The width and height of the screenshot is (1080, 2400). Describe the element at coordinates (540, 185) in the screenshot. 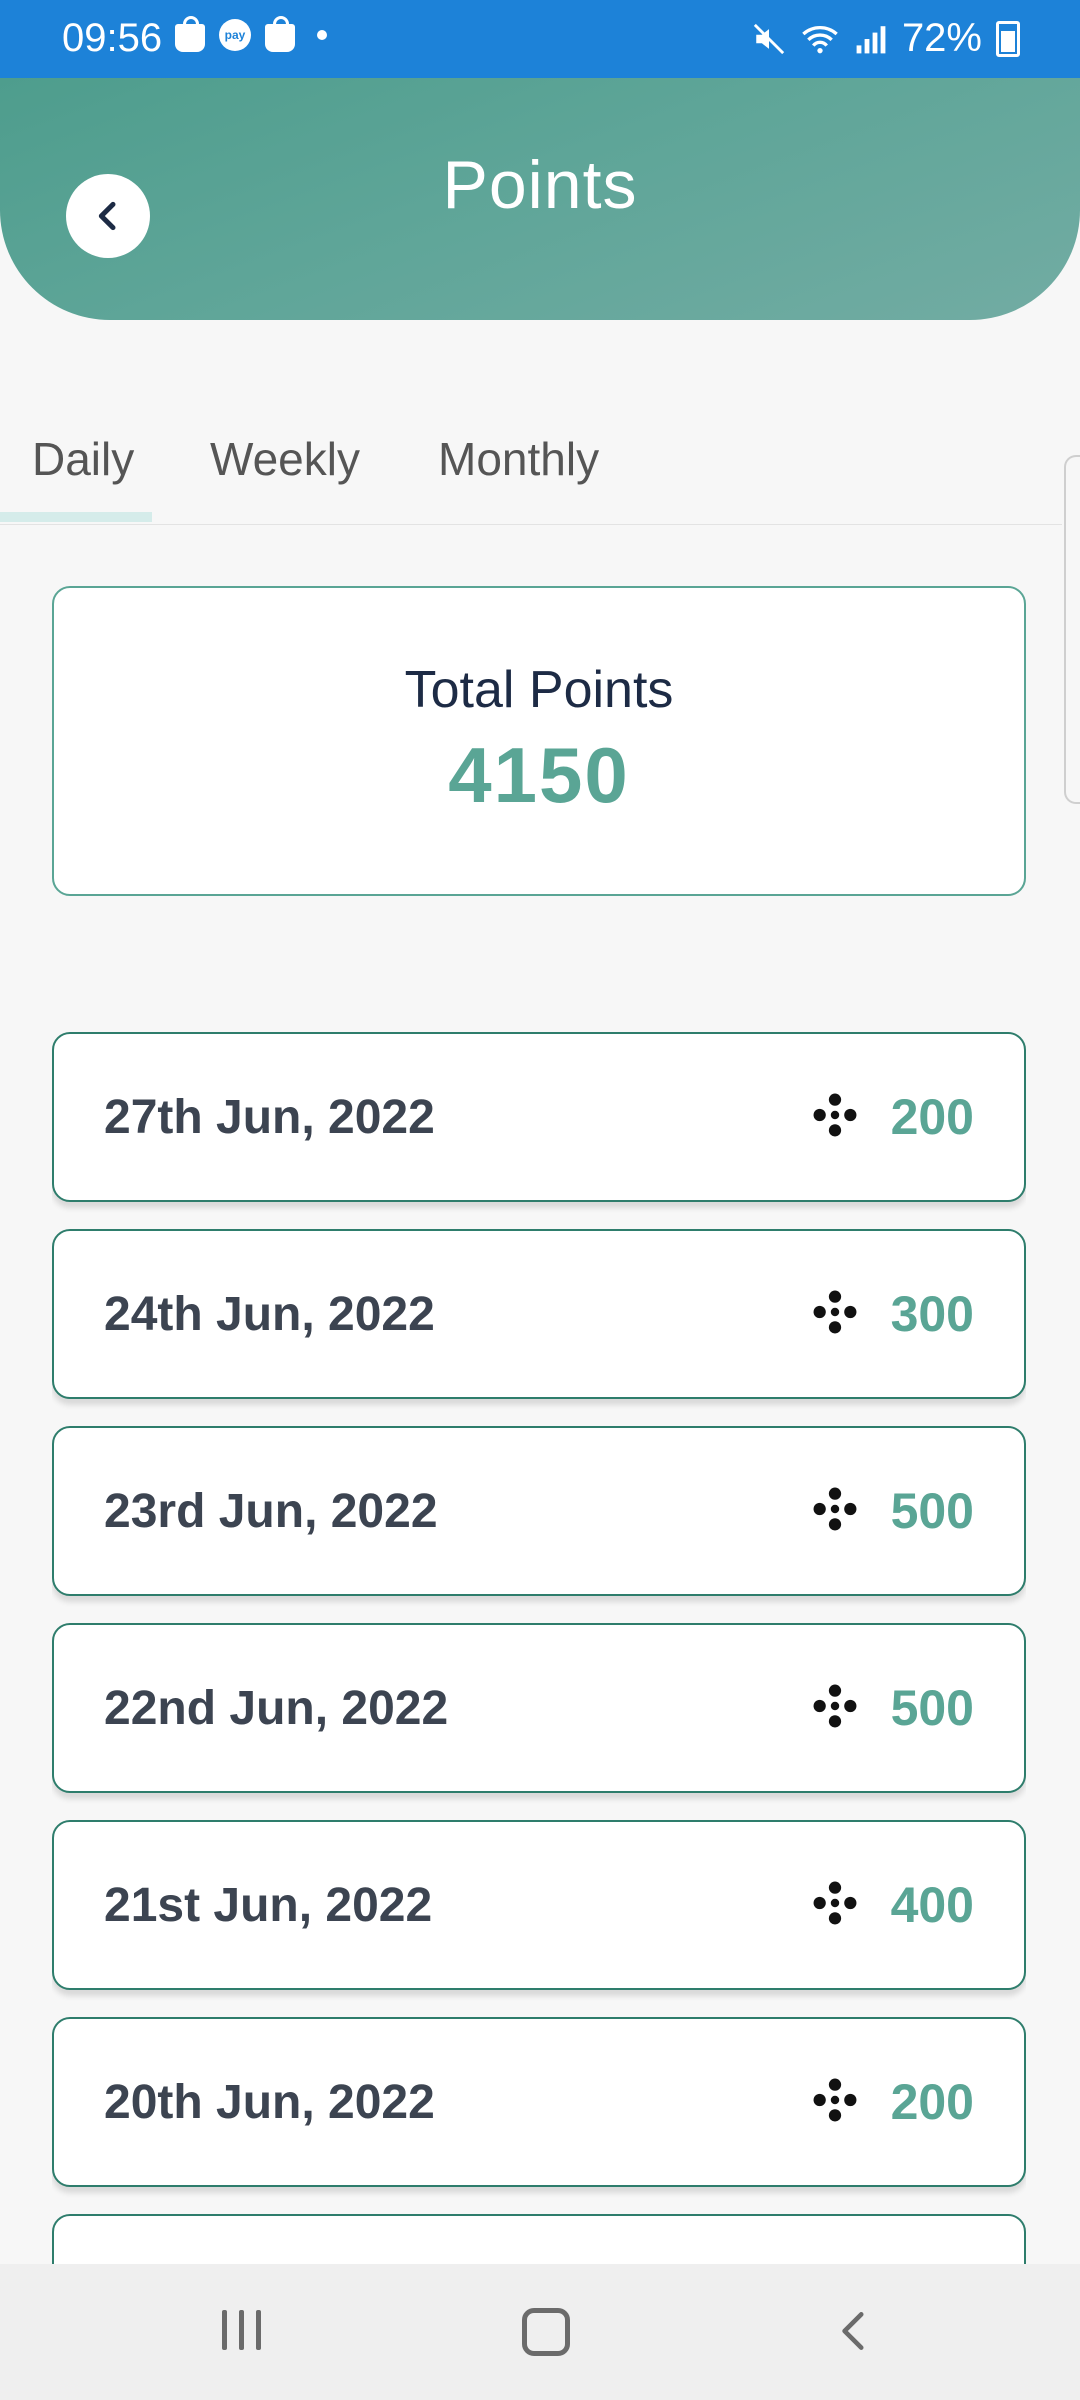

I see `page-title: Points` at that location.